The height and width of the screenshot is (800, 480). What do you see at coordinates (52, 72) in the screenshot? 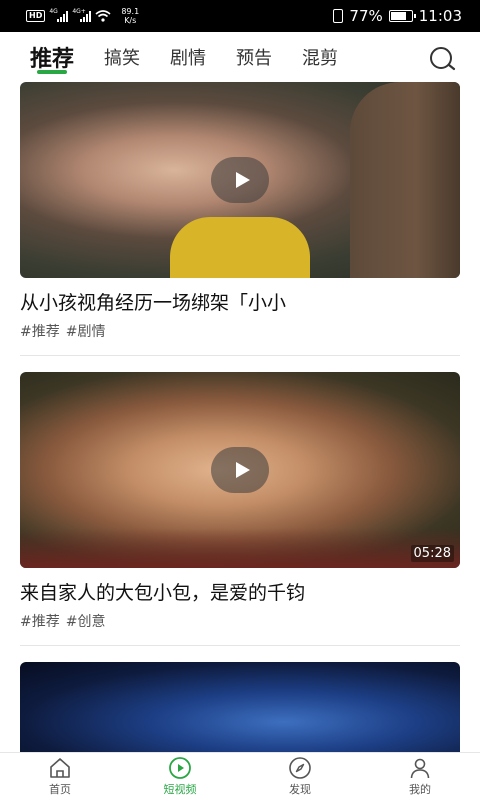
I see `active-tab-indicator` at bounding box center [52, 72].